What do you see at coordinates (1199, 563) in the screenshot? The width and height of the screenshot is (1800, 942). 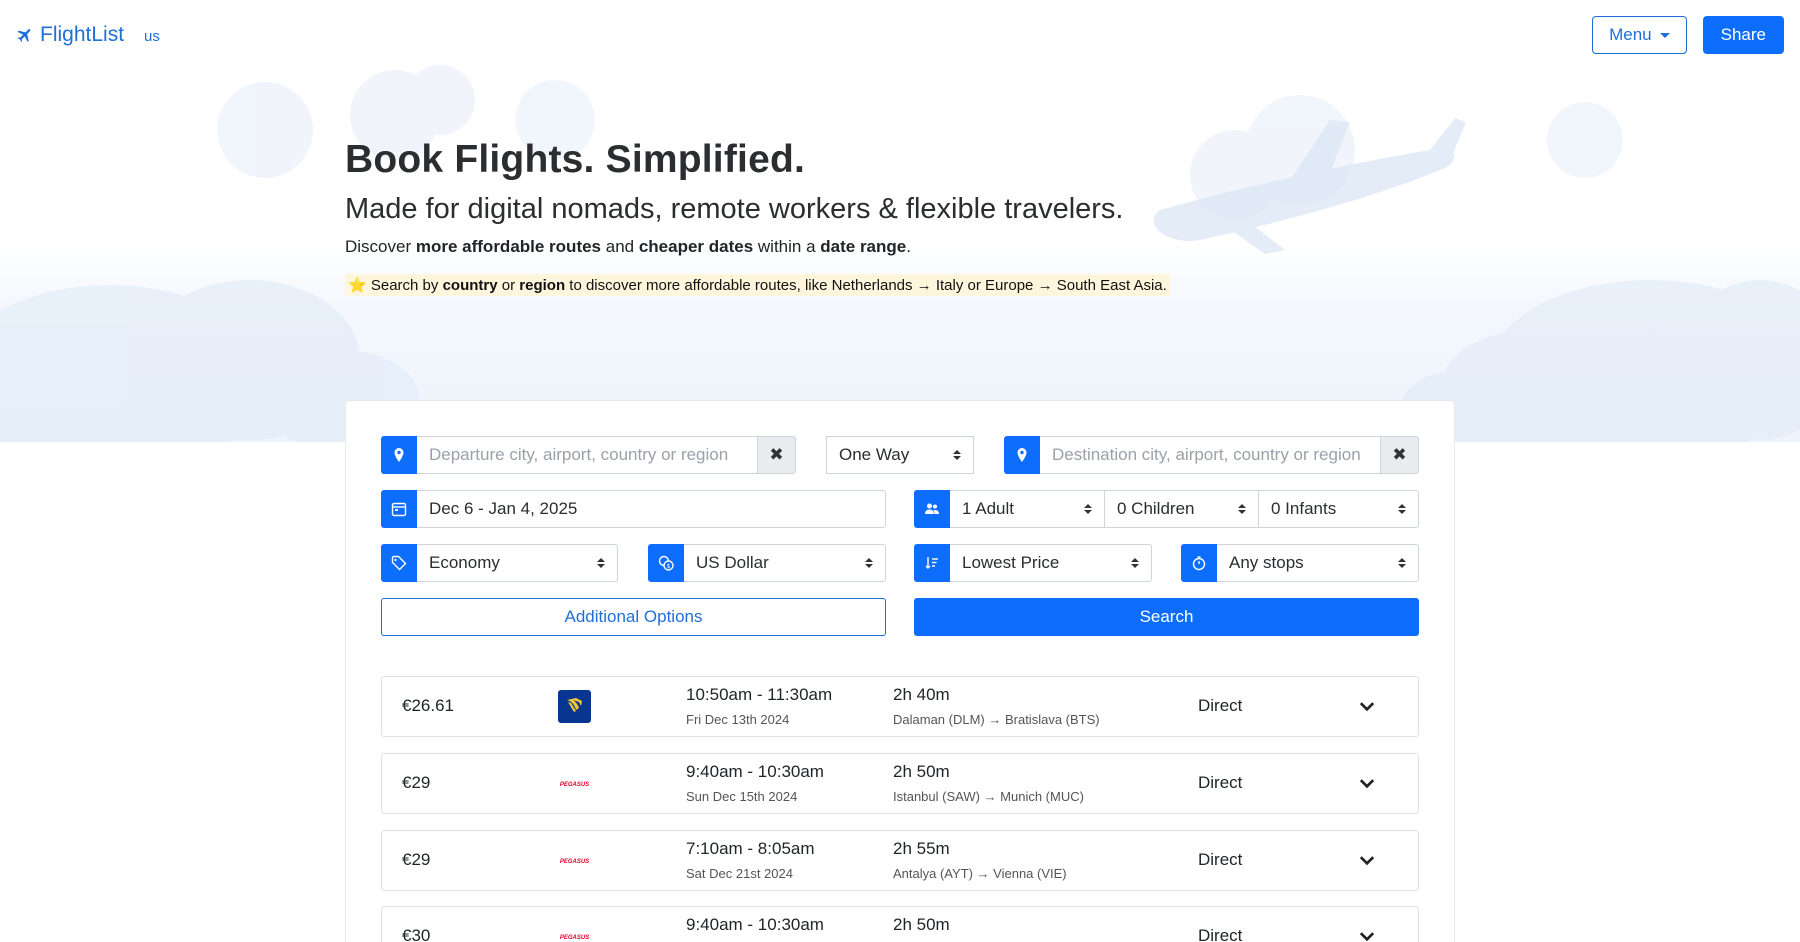 I see `stopwatch-icon` at bounding box center [1199, 563].